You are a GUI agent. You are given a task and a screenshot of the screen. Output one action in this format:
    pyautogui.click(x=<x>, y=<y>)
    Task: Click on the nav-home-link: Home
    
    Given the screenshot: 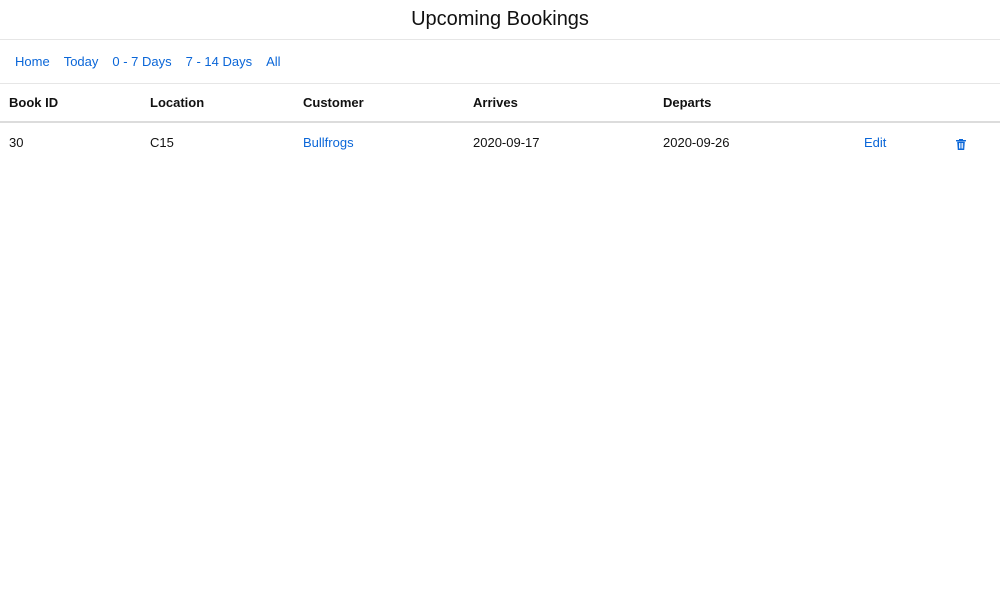 What is the action you would take?
    pyautogui.click(x=32, y=61)
    